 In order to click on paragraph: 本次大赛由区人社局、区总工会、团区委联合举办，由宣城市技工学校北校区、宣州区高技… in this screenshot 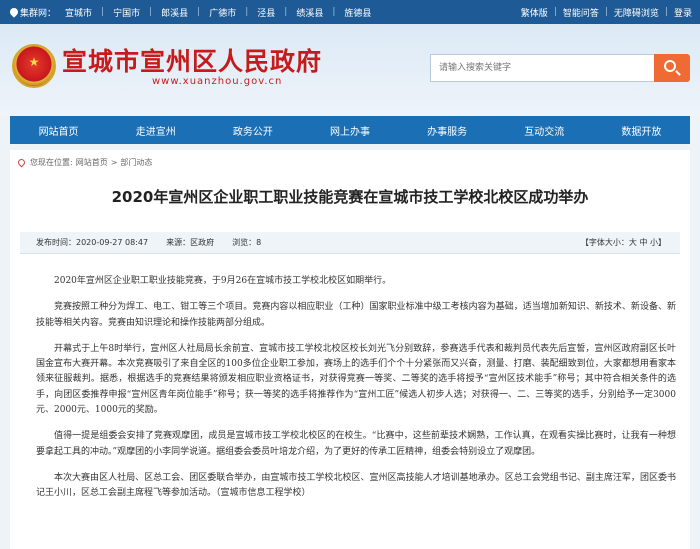, I will do `click(356, 485)`.